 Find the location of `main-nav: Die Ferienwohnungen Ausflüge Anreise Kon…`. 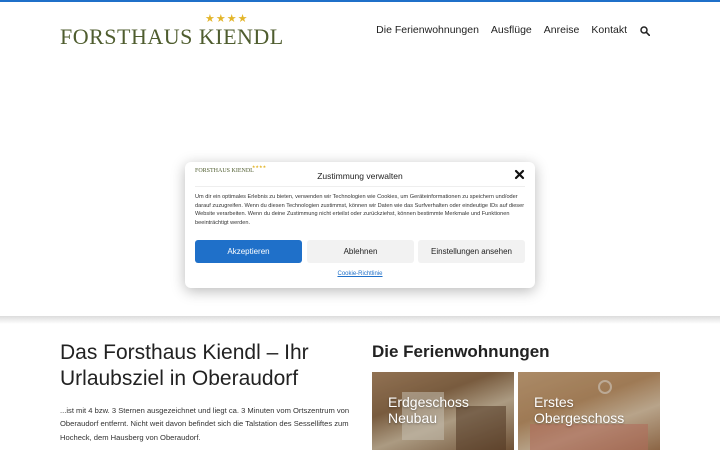

main-nav: Die Ferienwohnungen Ausflüge Anreise Kon… is located at coordinates (507, 30).